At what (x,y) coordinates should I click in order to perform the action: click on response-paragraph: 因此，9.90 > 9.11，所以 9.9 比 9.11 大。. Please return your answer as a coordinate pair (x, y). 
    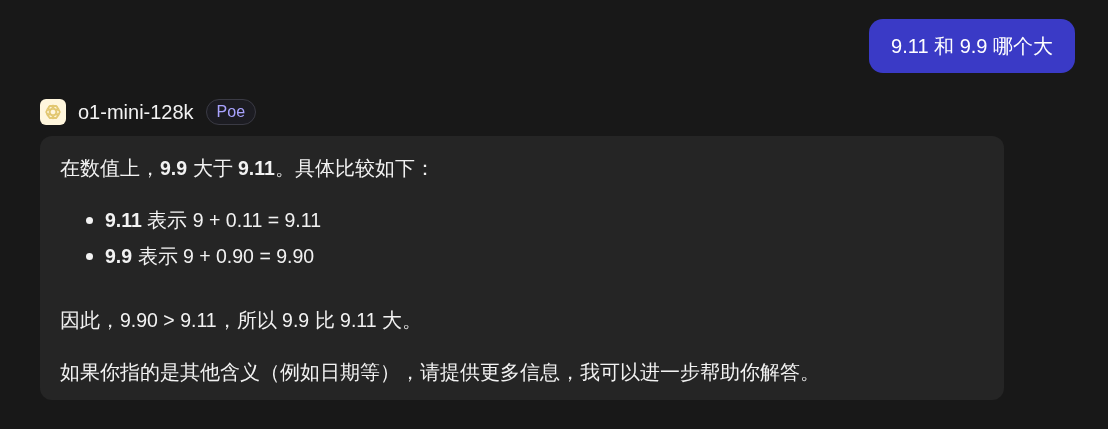
    Looking at the image, I should click on (241, 320).